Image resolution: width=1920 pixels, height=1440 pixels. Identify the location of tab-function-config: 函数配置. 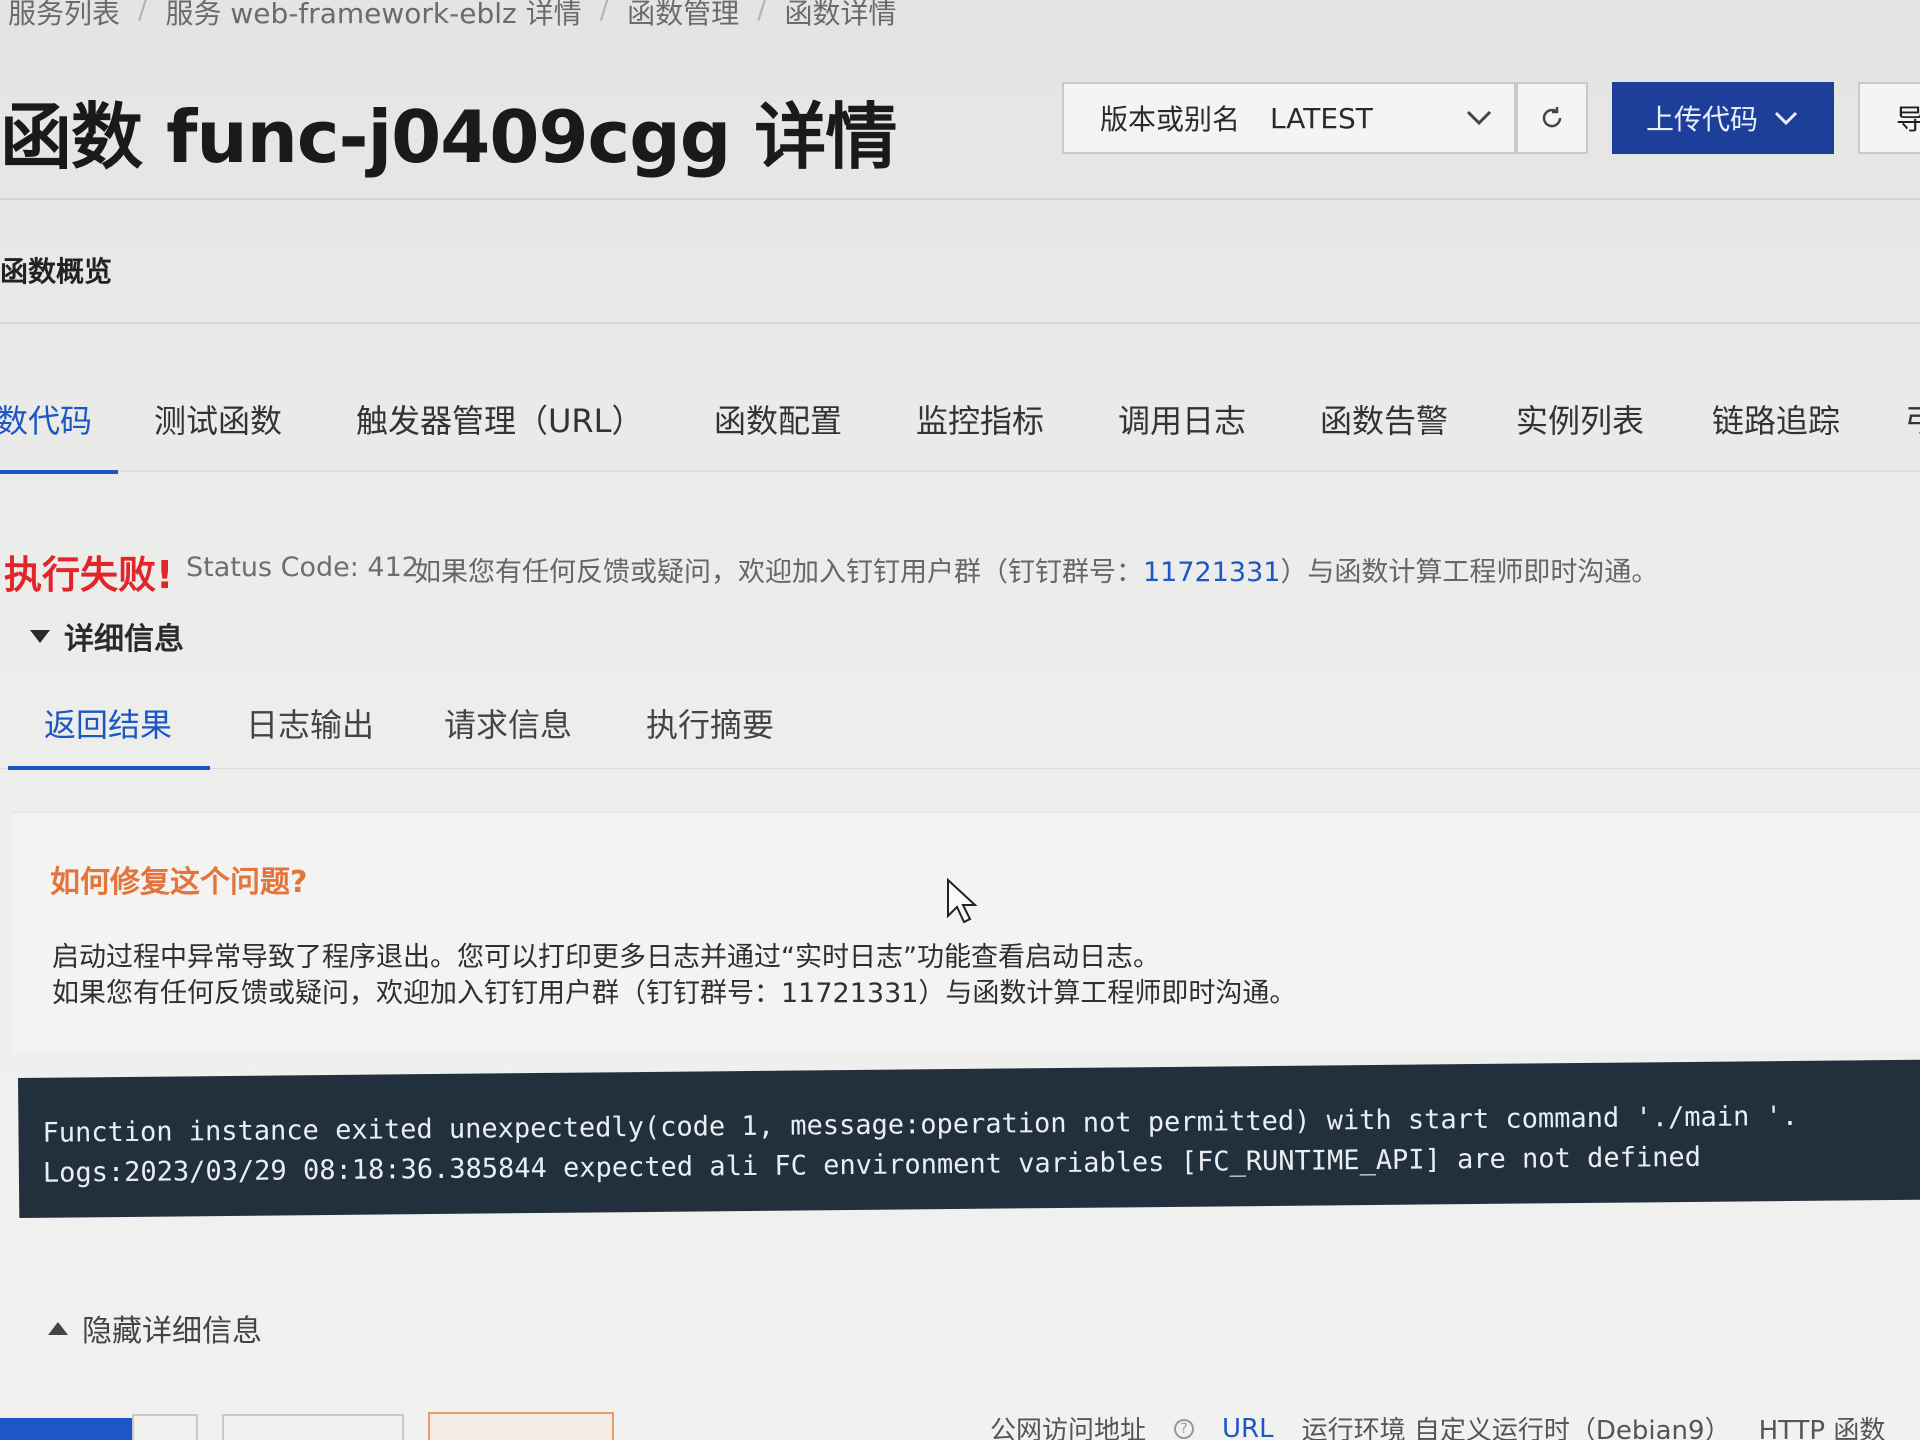
(778, 419).